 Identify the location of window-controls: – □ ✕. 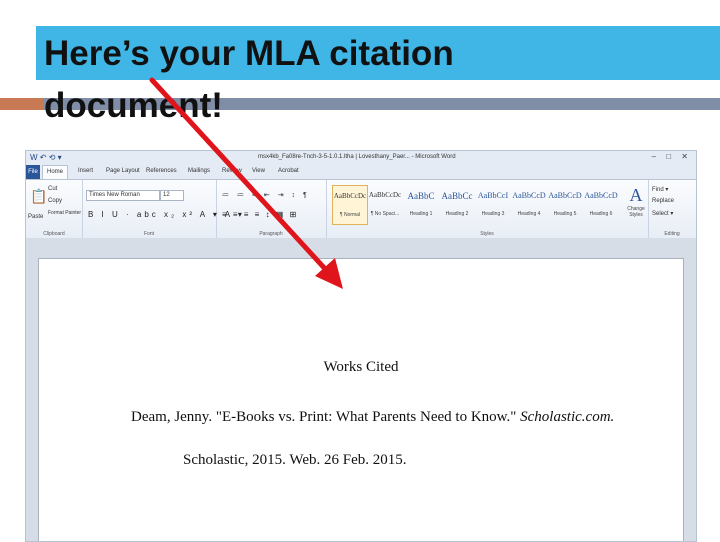
(672, 156).